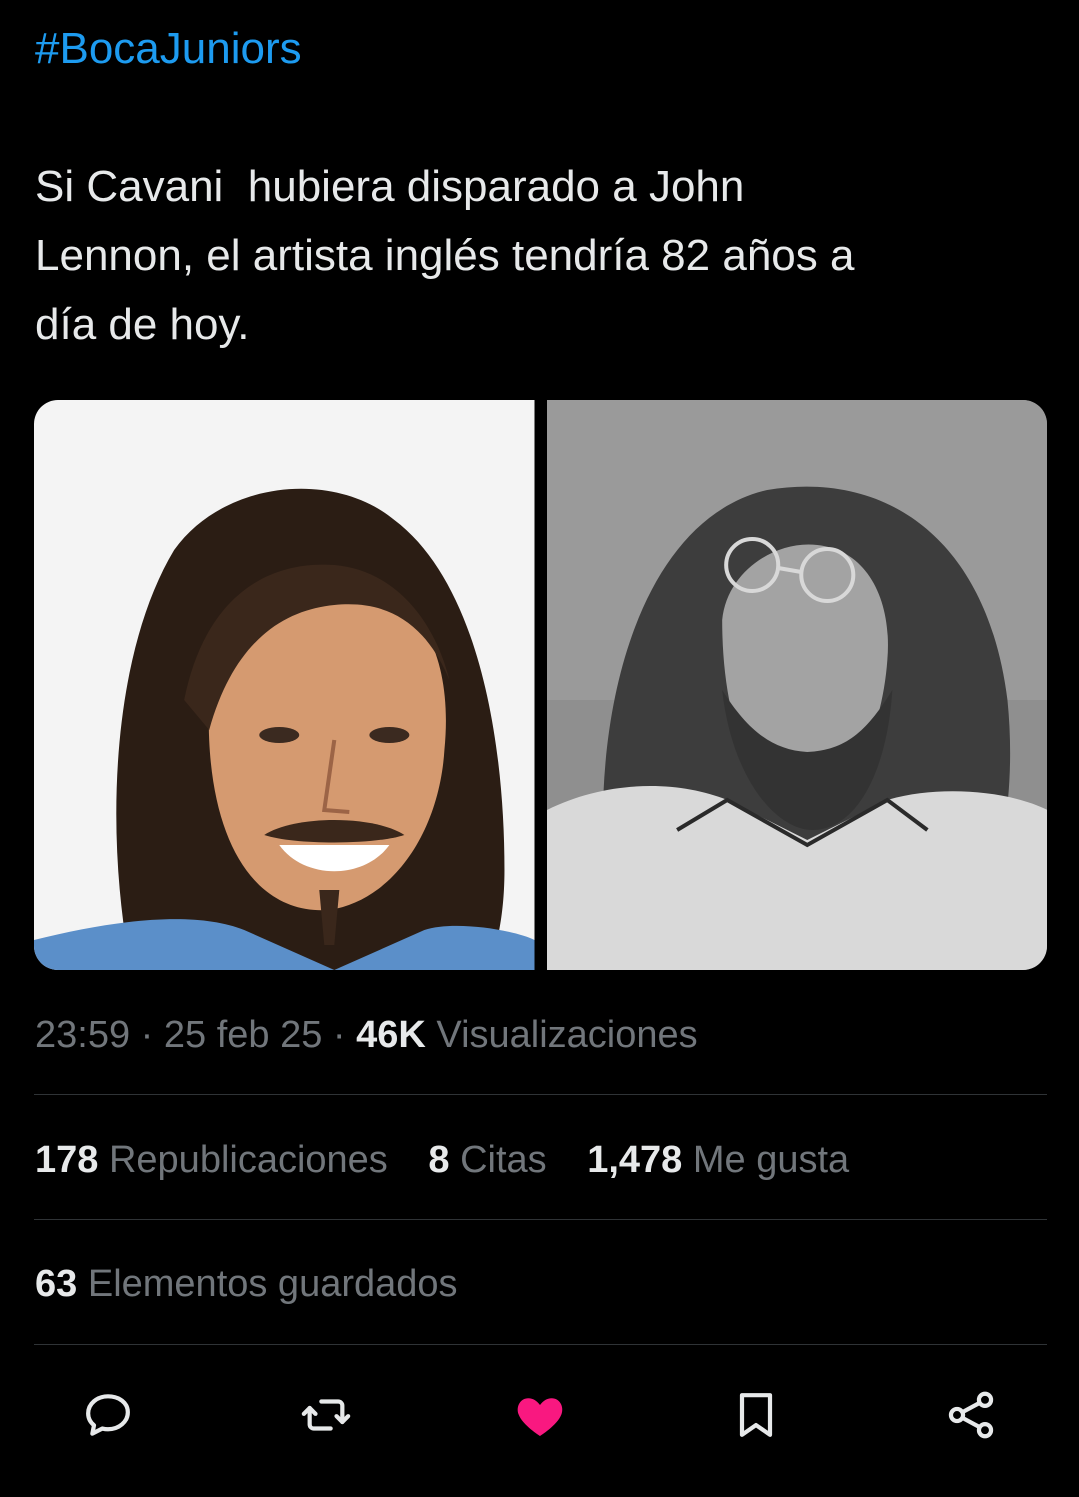  I want to click on tweet-time: 23:59, so click(82, 1035).